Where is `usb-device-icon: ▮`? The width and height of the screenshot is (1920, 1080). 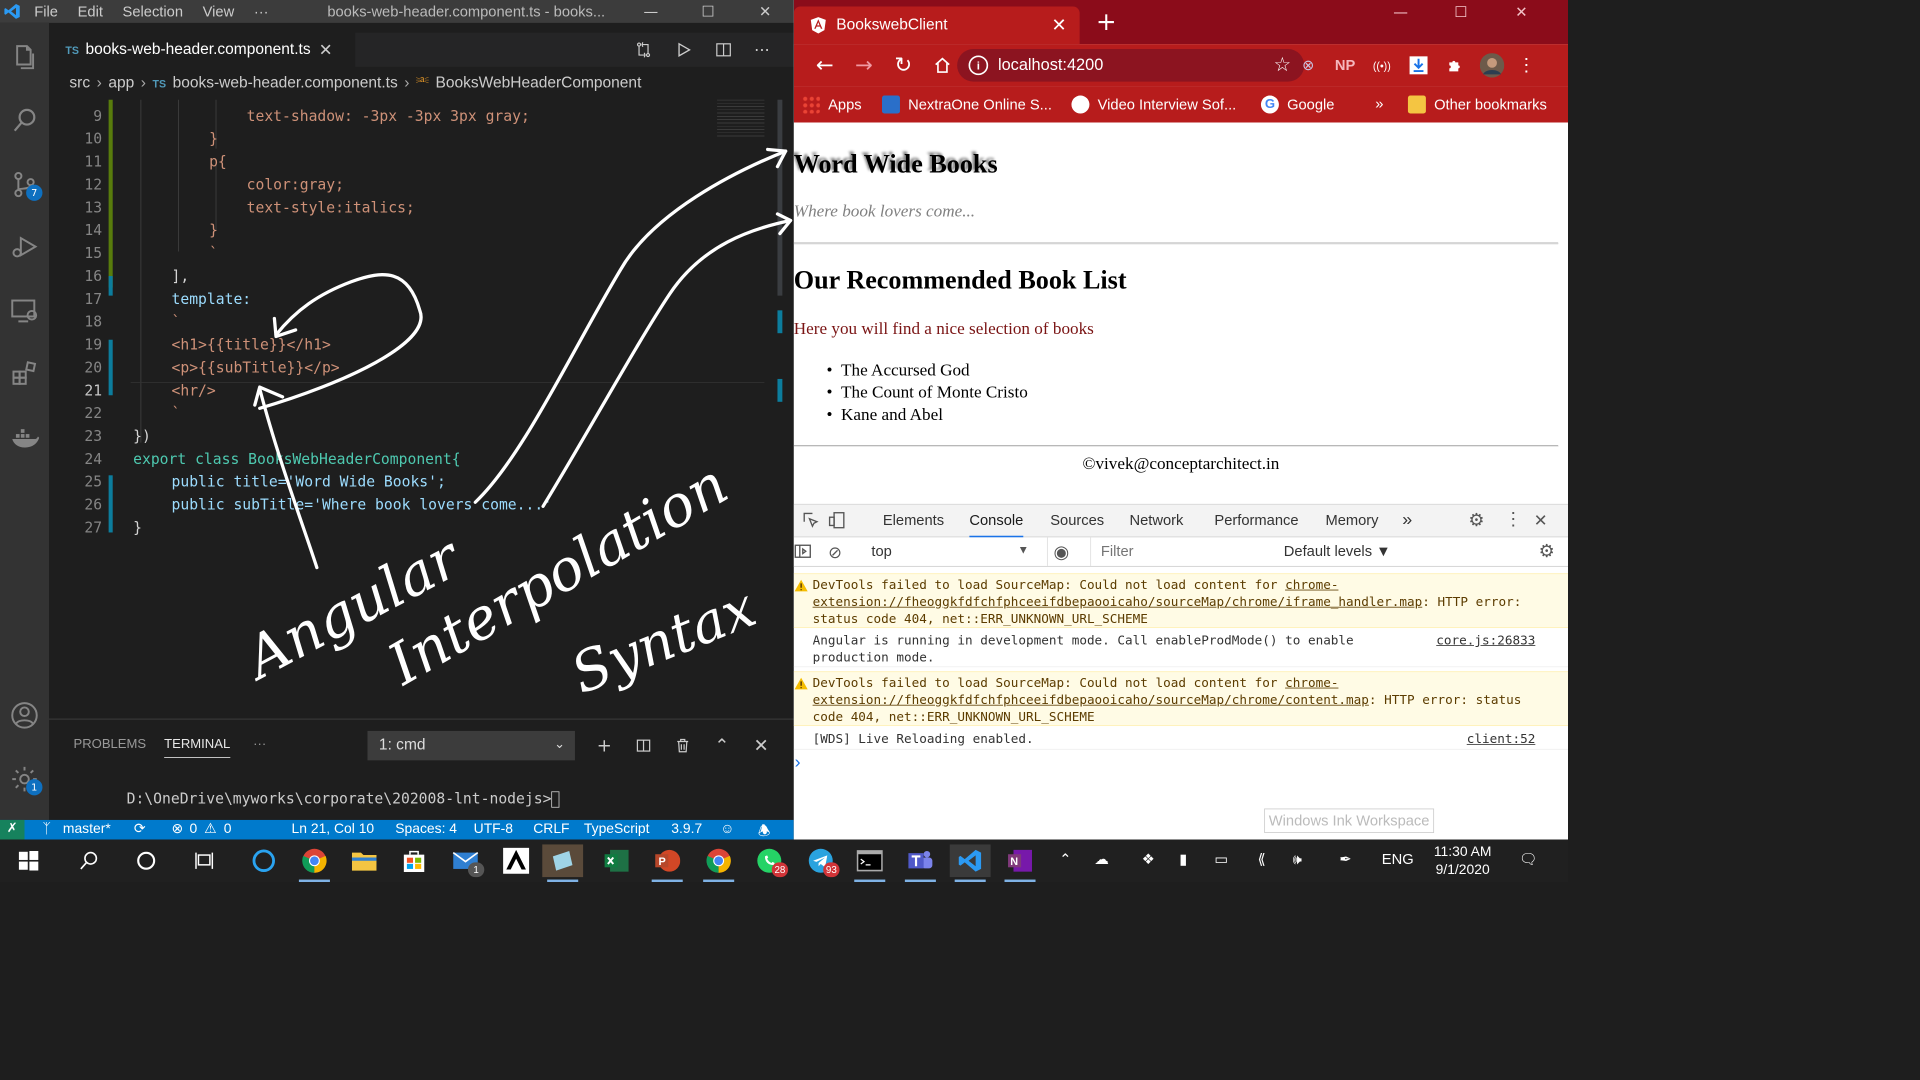 usb-device-icon: ▮ is located at coordinates (1183, 859).